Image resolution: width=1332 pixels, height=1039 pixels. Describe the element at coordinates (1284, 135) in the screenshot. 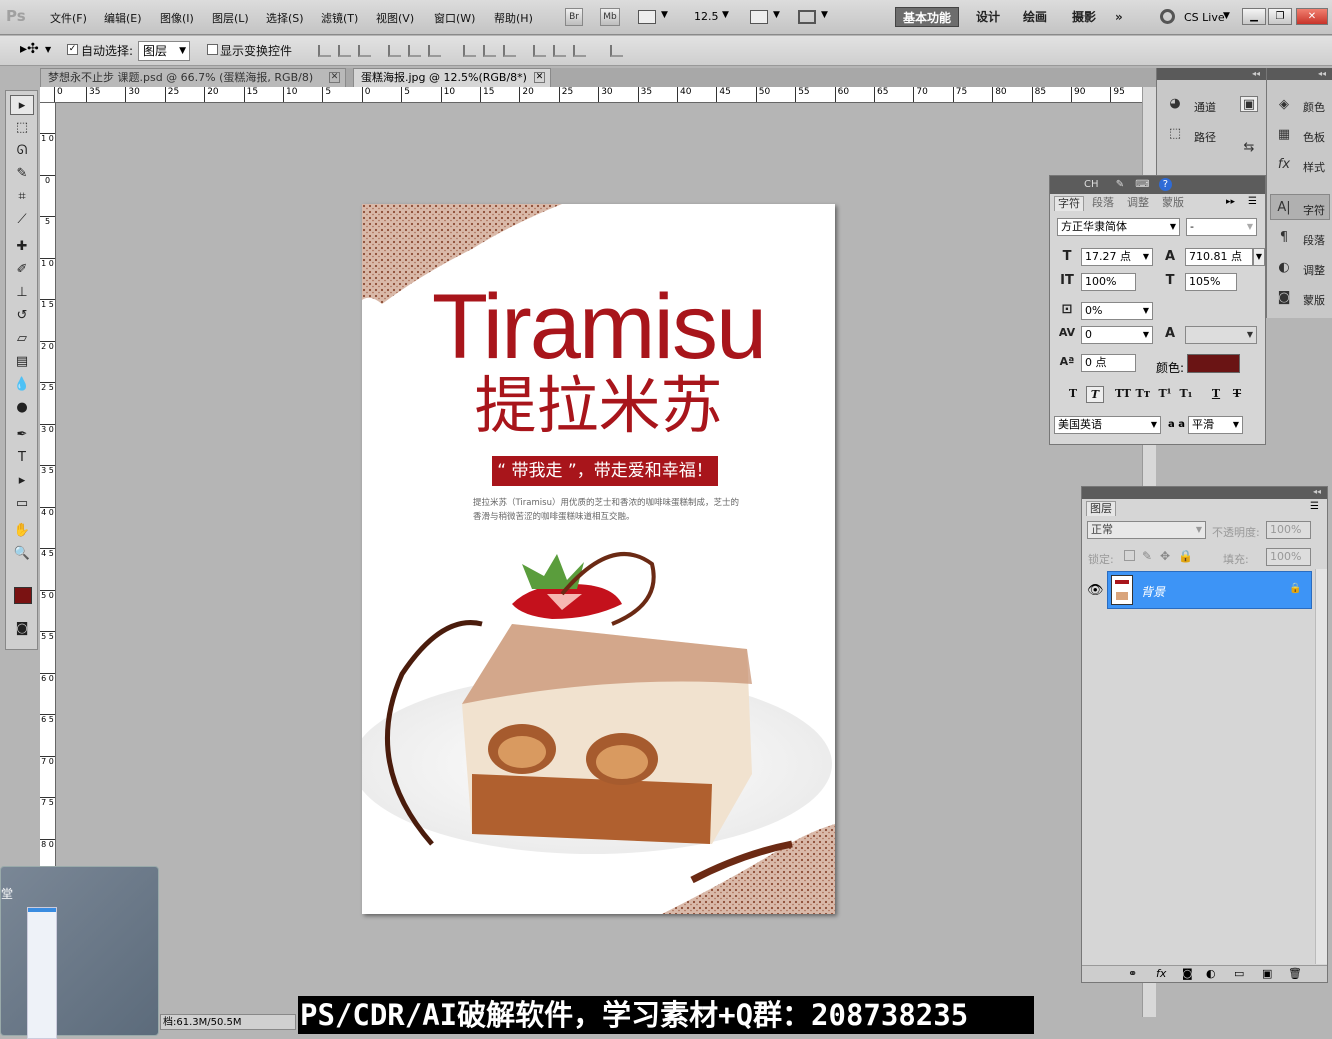

I see `swatches-icon: ▦` at that location.